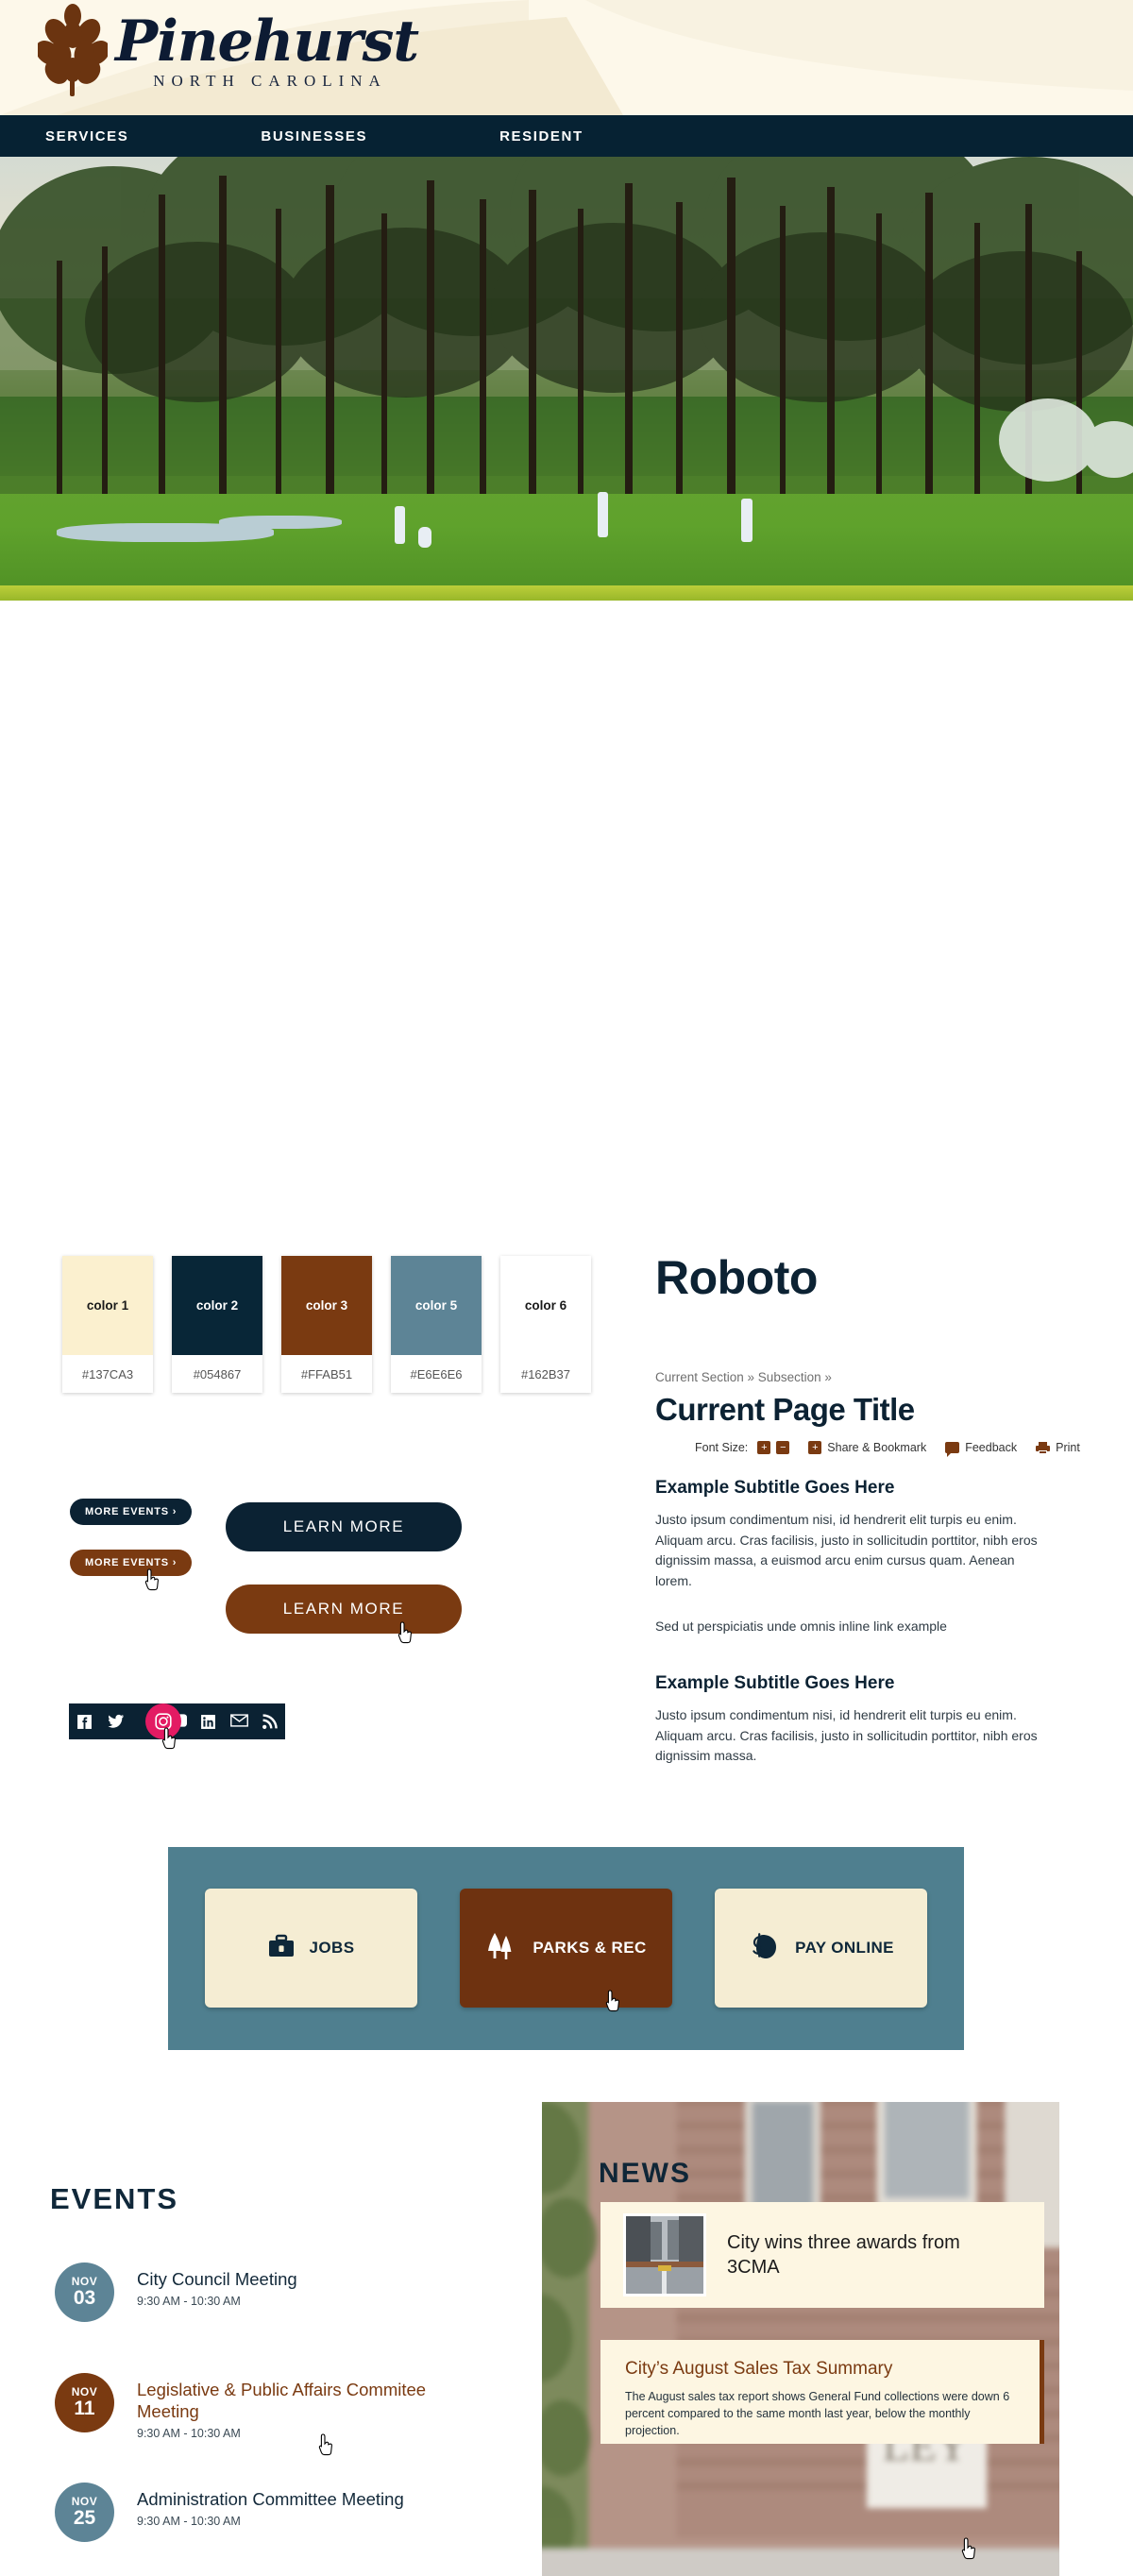 The width and height of the screenshot is (1133, 2576). I want to click on color-swatch-name: color 3, so click(327, 1305).